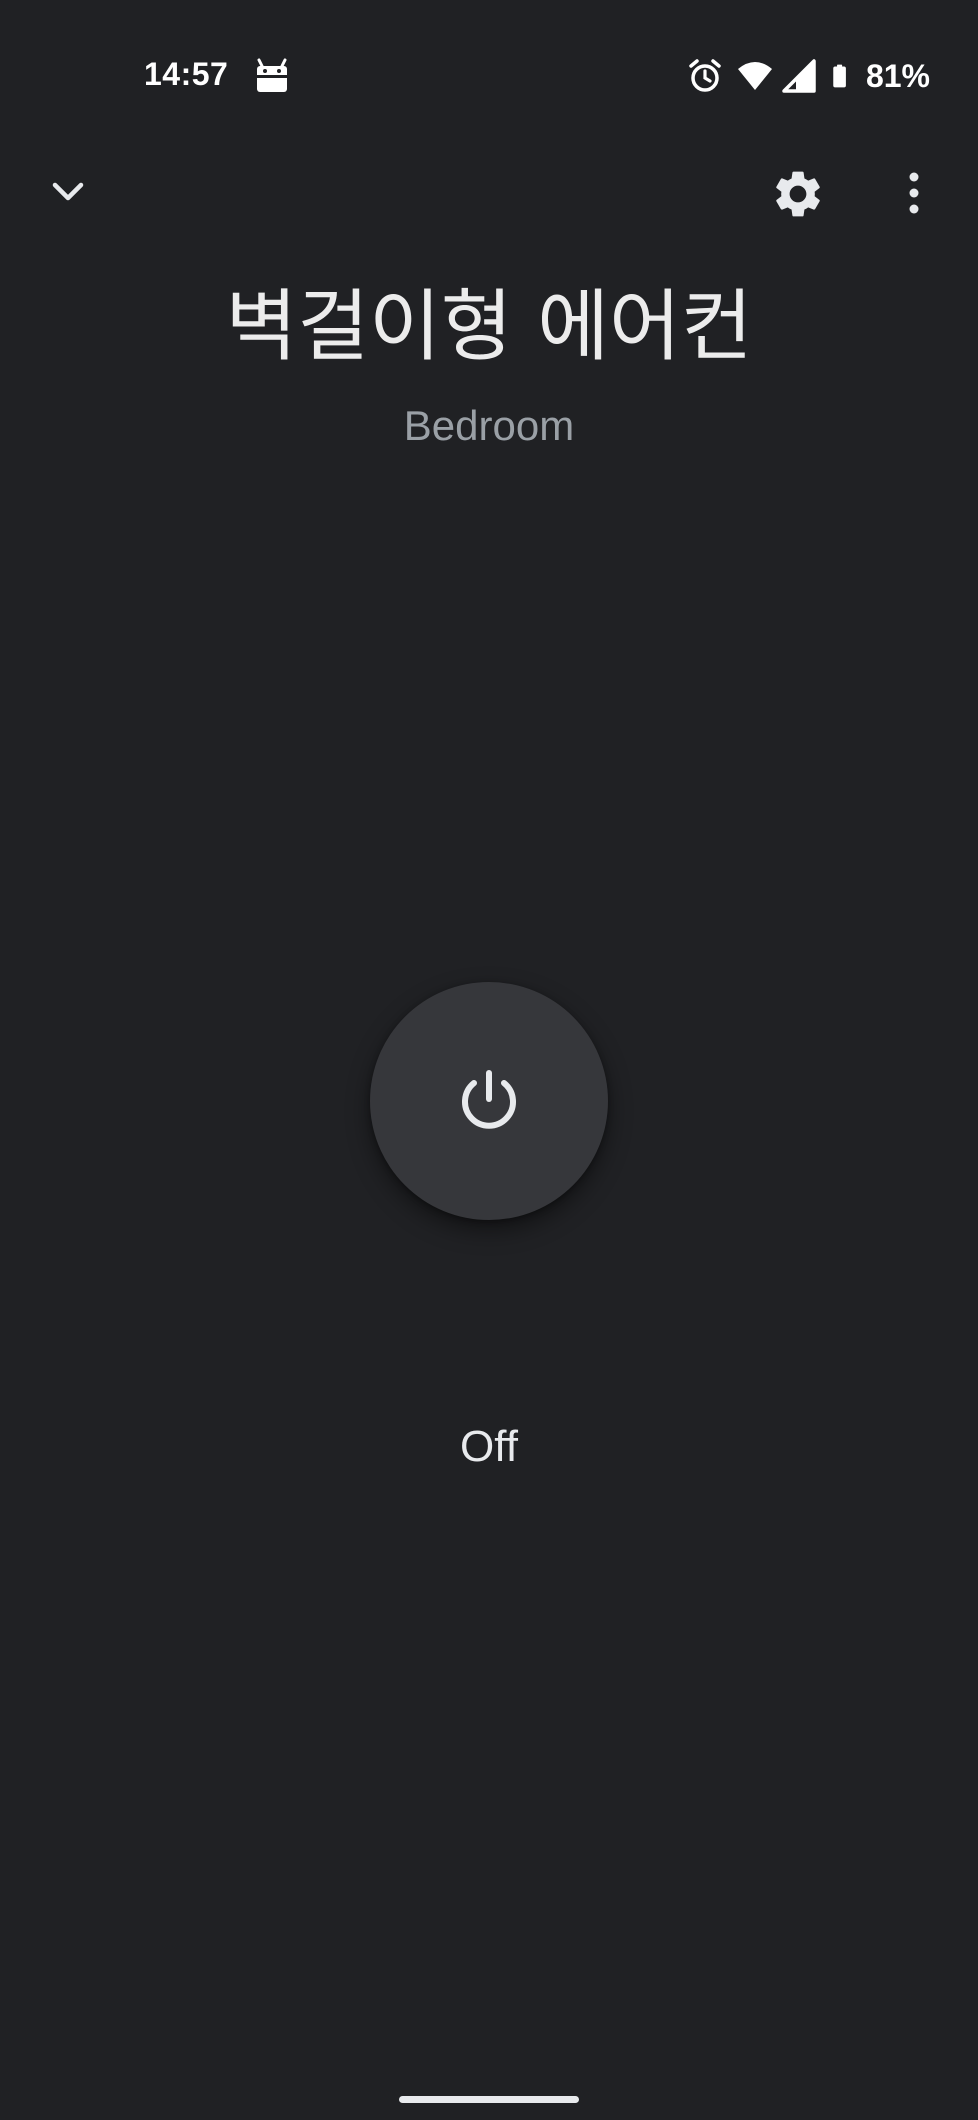 This screenshot has height=2120, width=978. I want to click on battery-percent: 81%, so click(897, 75).